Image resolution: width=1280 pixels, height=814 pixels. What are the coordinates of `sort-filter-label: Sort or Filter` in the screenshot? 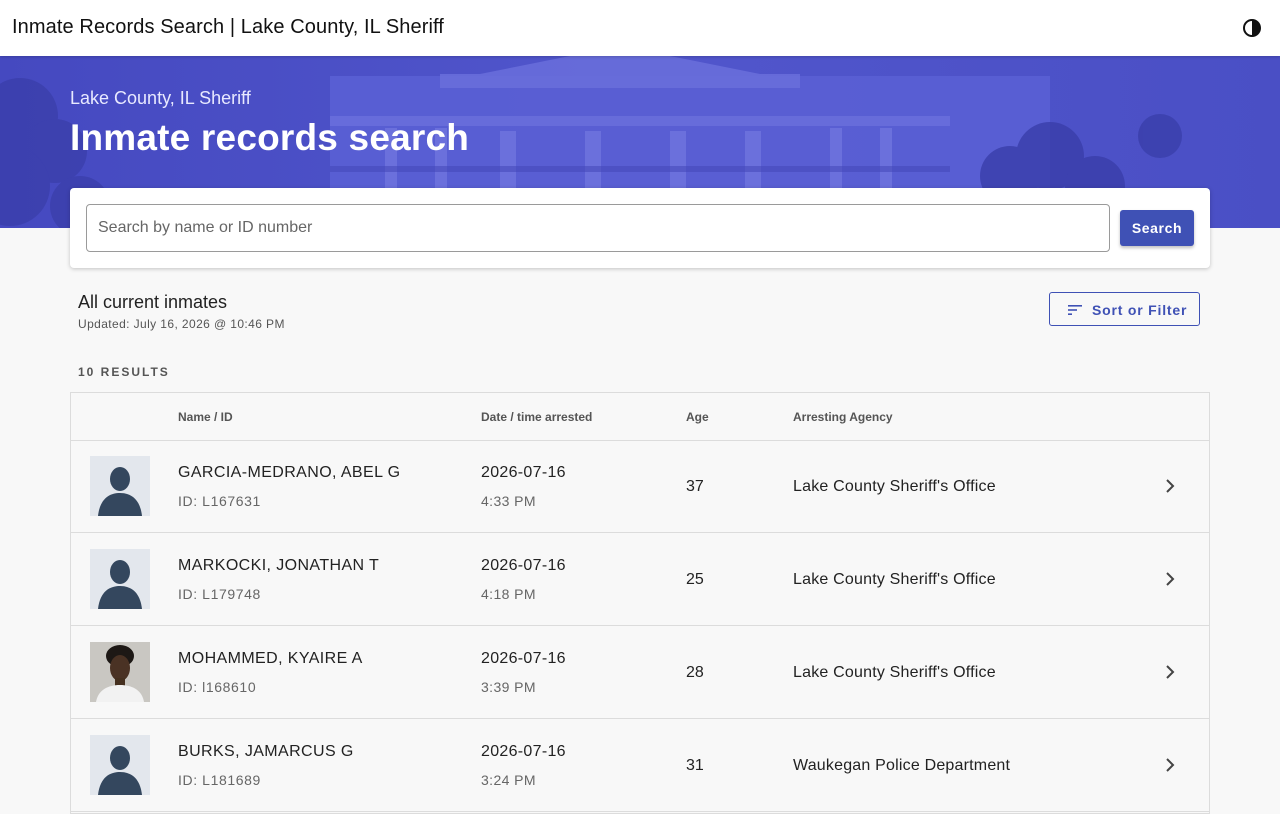 It's located at (1140, 310).